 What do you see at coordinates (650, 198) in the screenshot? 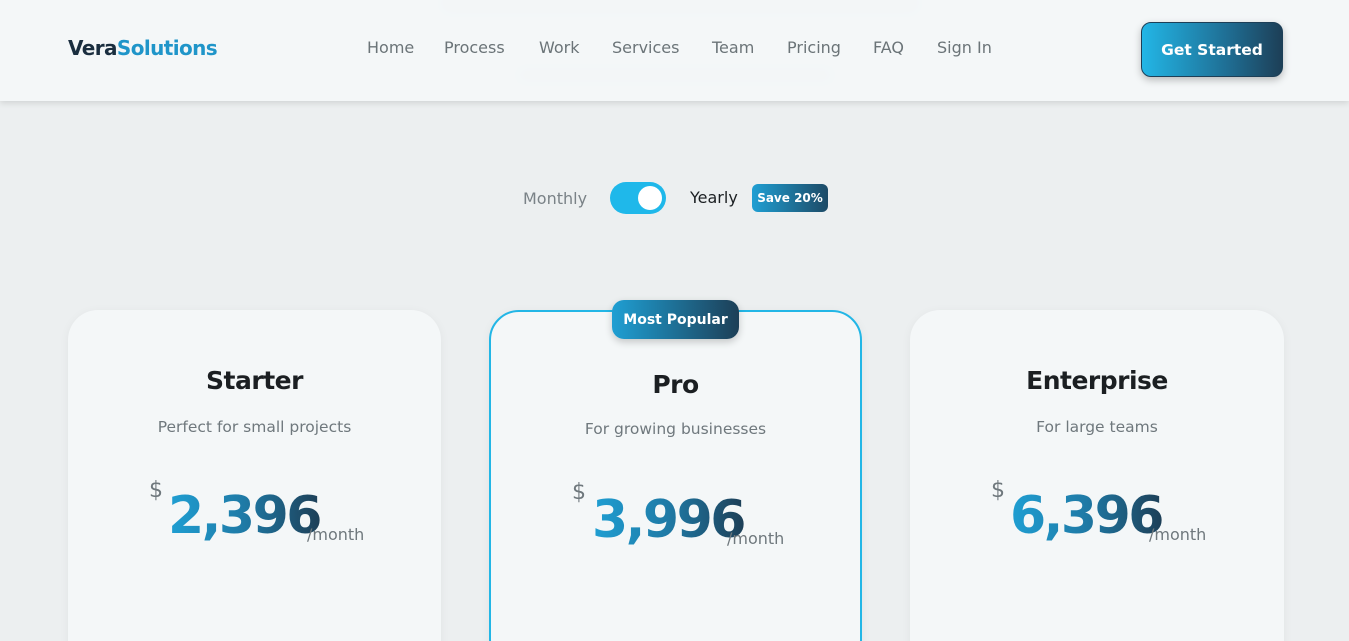
I see `toggle-knob` at bounding box center [650, 198].